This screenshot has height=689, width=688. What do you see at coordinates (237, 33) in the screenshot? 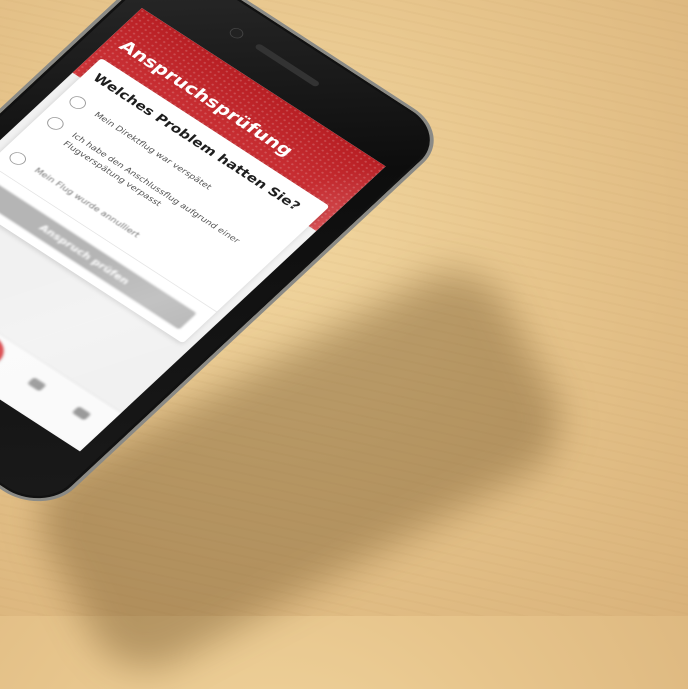
I see `front-camera` at bounding box center [237, 33].